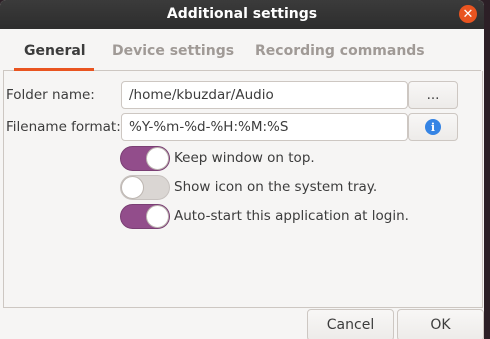 This screenshot has width=490, height=339. Describe the element at coordinates (173, 51) in the screenshot. I see `tab-device-settings: Device settings` at that location.